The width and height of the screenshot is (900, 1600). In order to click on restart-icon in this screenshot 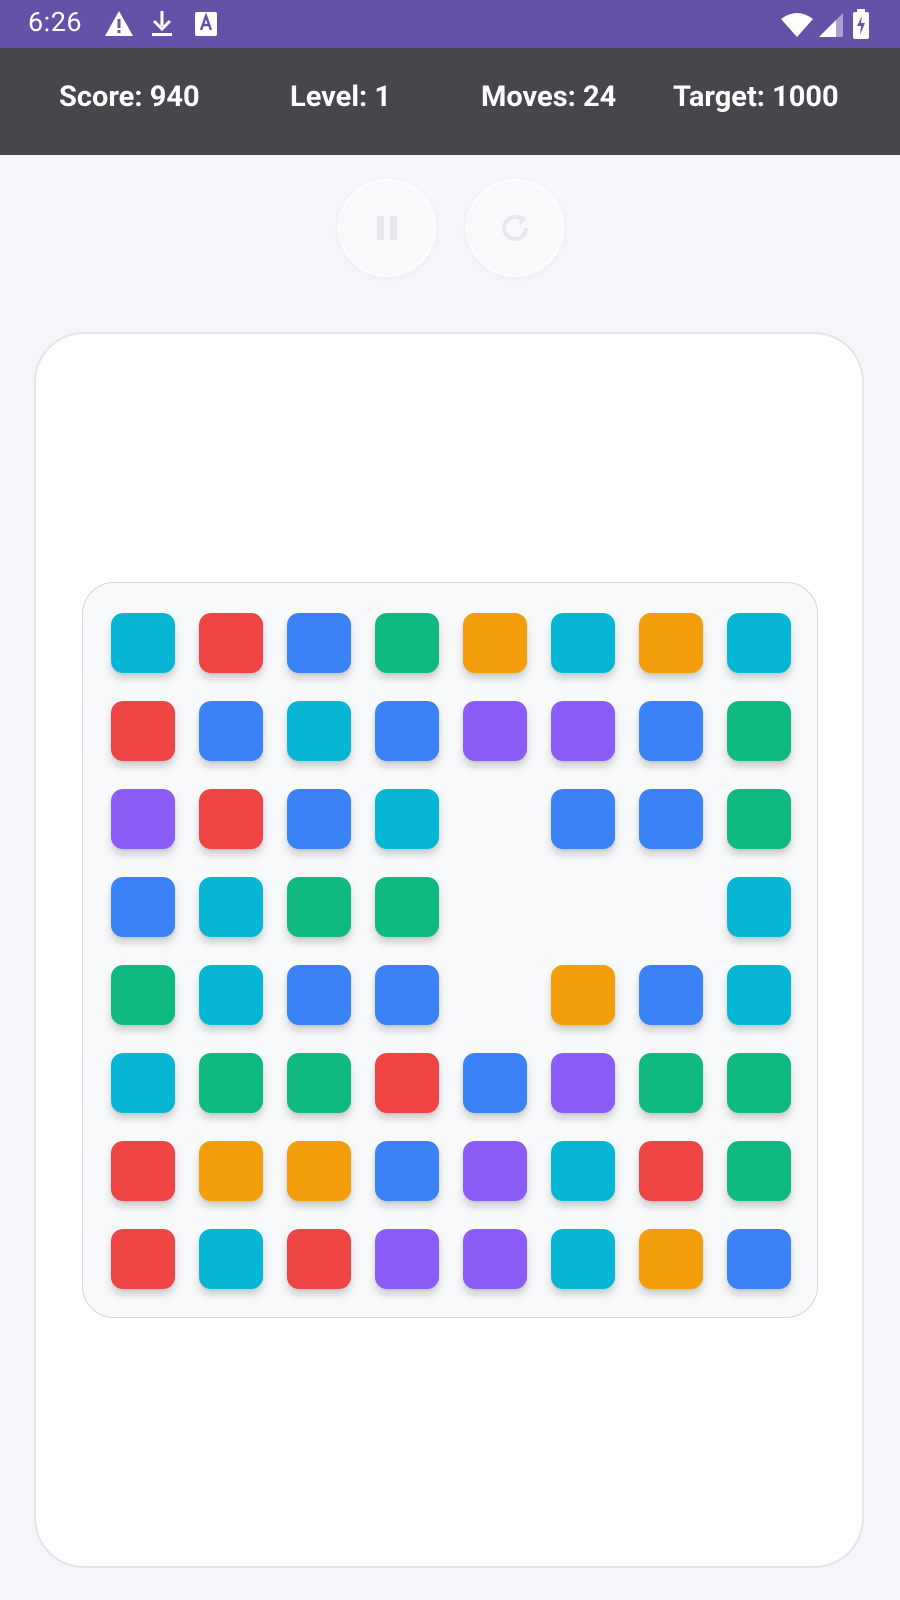, I will do `click(515, 227)`.